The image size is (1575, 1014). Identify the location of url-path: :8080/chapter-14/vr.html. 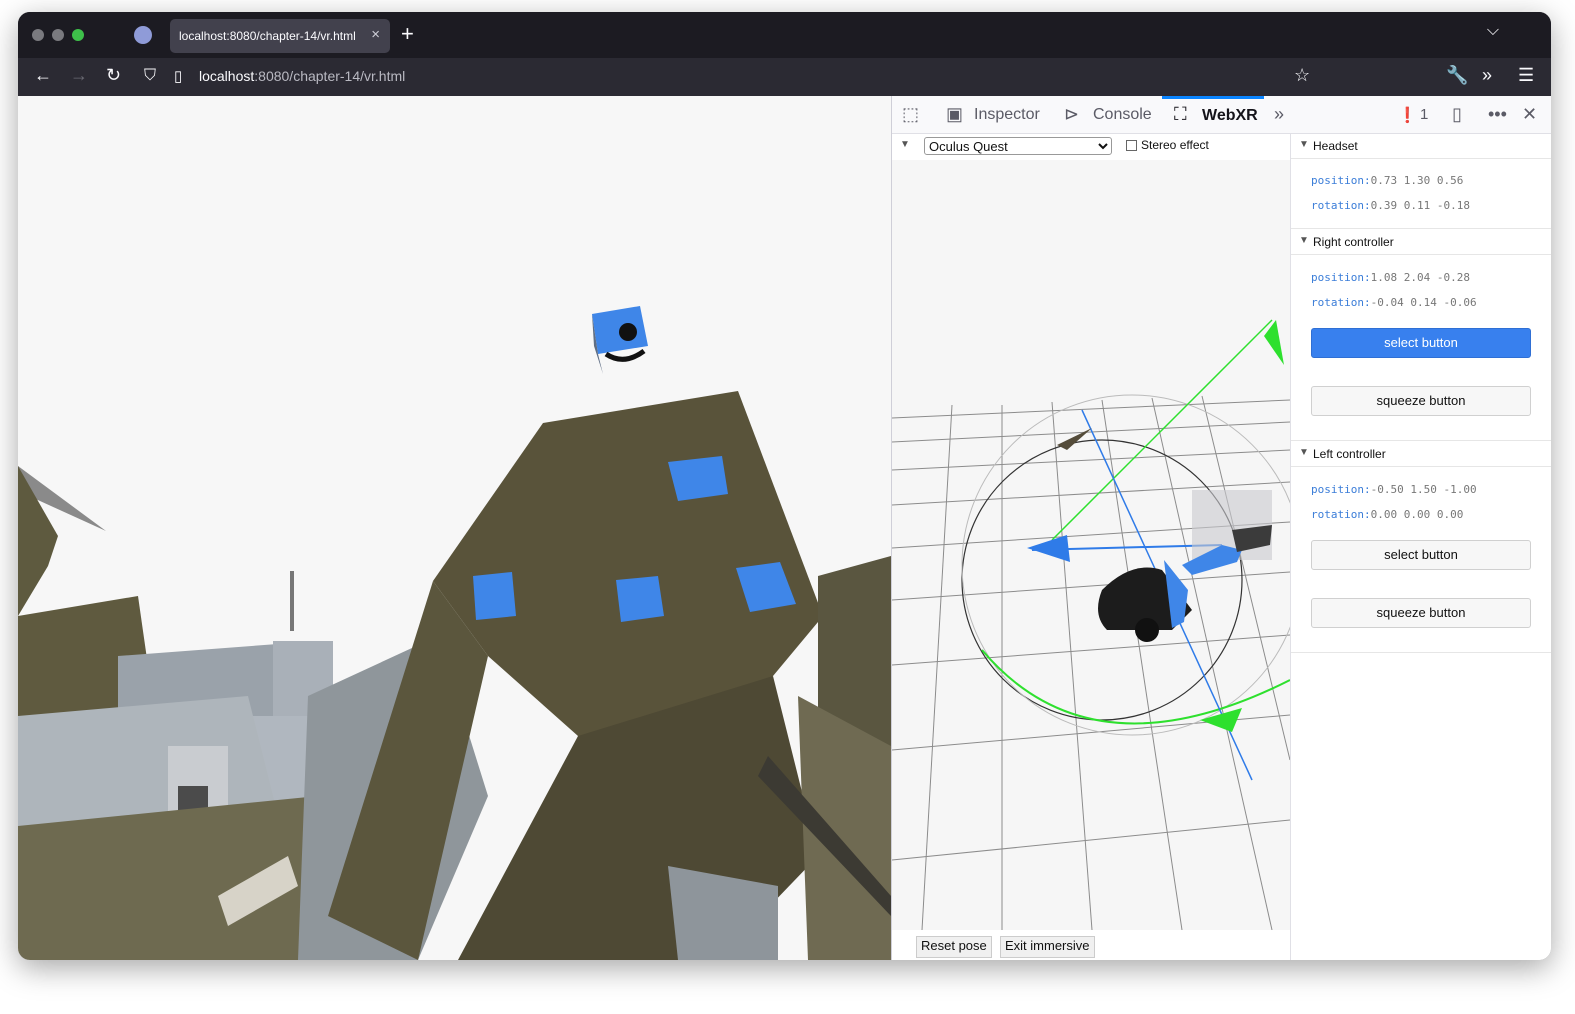
(330, 76).